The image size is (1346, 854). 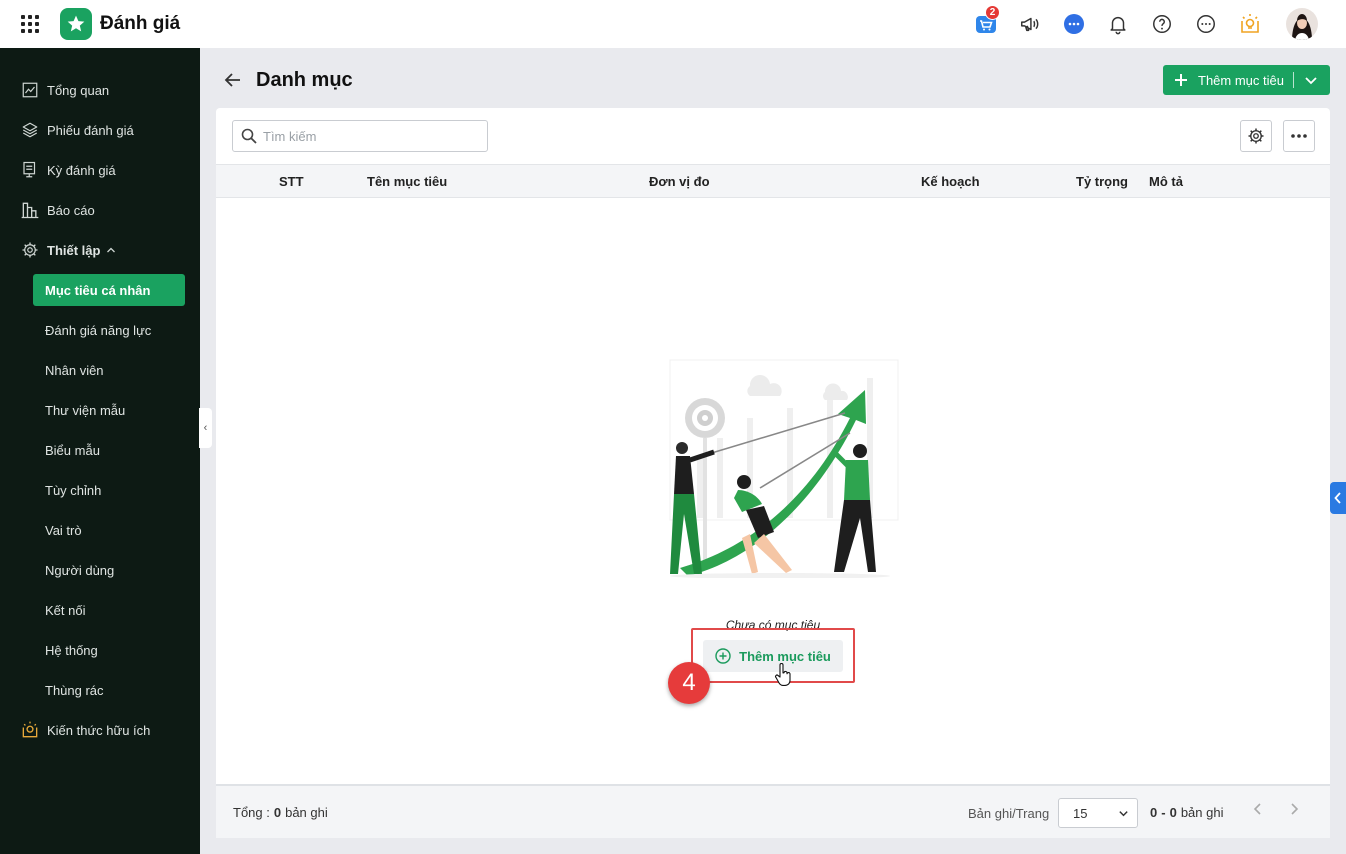 I want to click on sidebar-item-users: Người dùng, so click(x=79, y=570).